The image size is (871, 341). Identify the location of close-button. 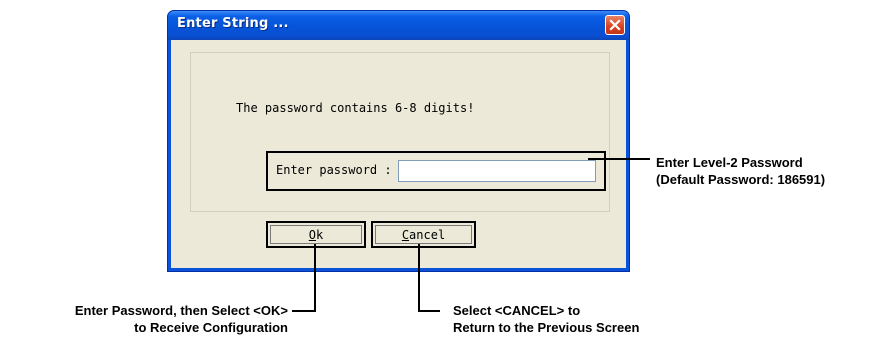
(615, 25).